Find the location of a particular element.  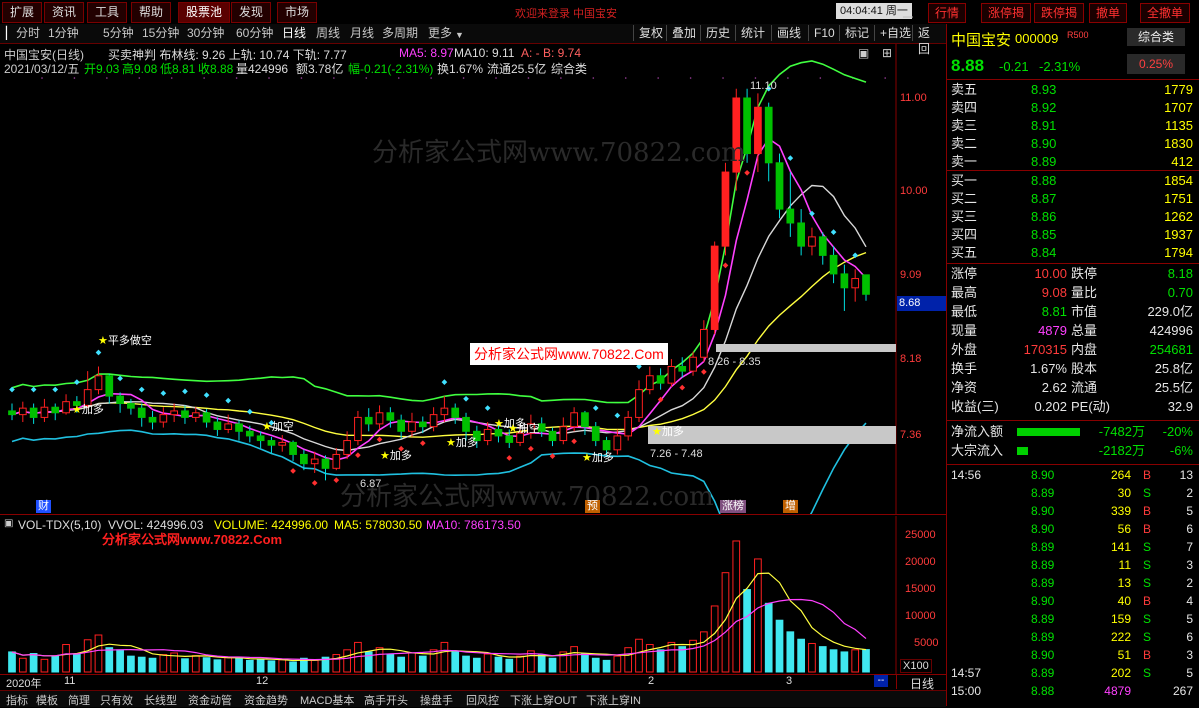

minimize-icon: ▁ is located at coordinates (907, 11).